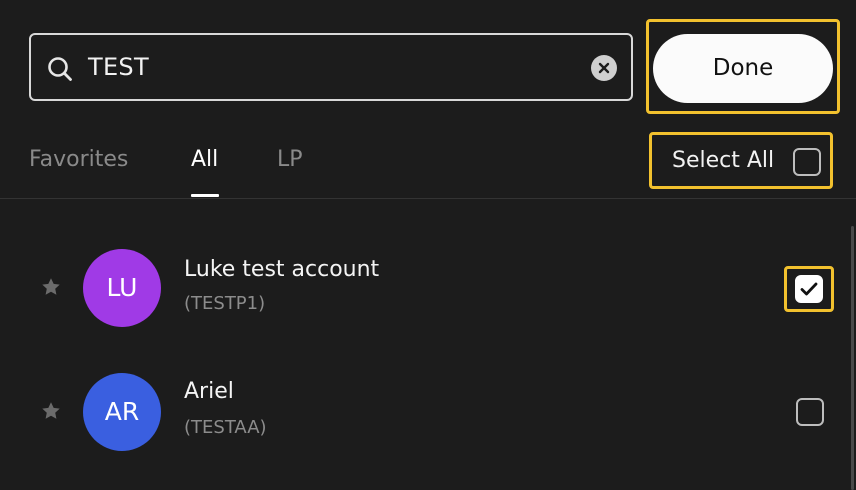 This screenshot has height=490, width=856. Describe the element at coordinates (122, 288) in the screenshot. I see `avatar: LU` at that location.